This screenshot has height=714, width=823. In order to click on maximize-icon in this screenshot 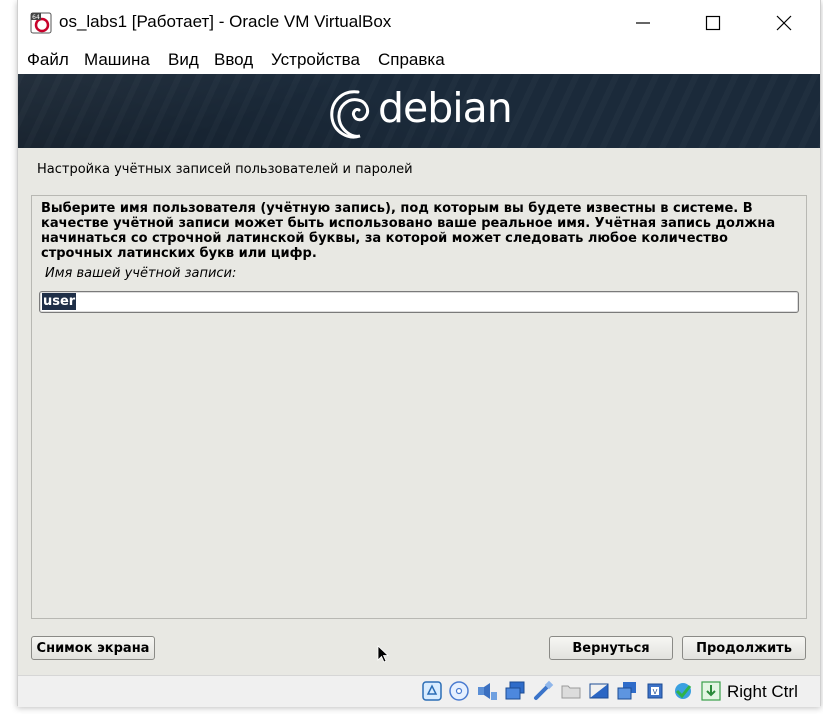, I will do `click(713, 22)`.